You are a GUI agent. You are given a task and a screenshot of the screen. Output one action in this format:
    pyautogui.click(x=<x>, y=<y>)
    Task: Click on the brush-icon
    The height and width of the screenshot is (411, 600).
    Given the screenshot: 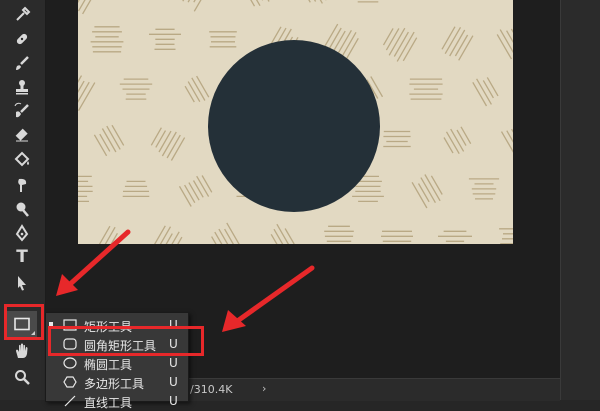 What is the action you would take?
    pyautogui.click(x=22, y=63)
    